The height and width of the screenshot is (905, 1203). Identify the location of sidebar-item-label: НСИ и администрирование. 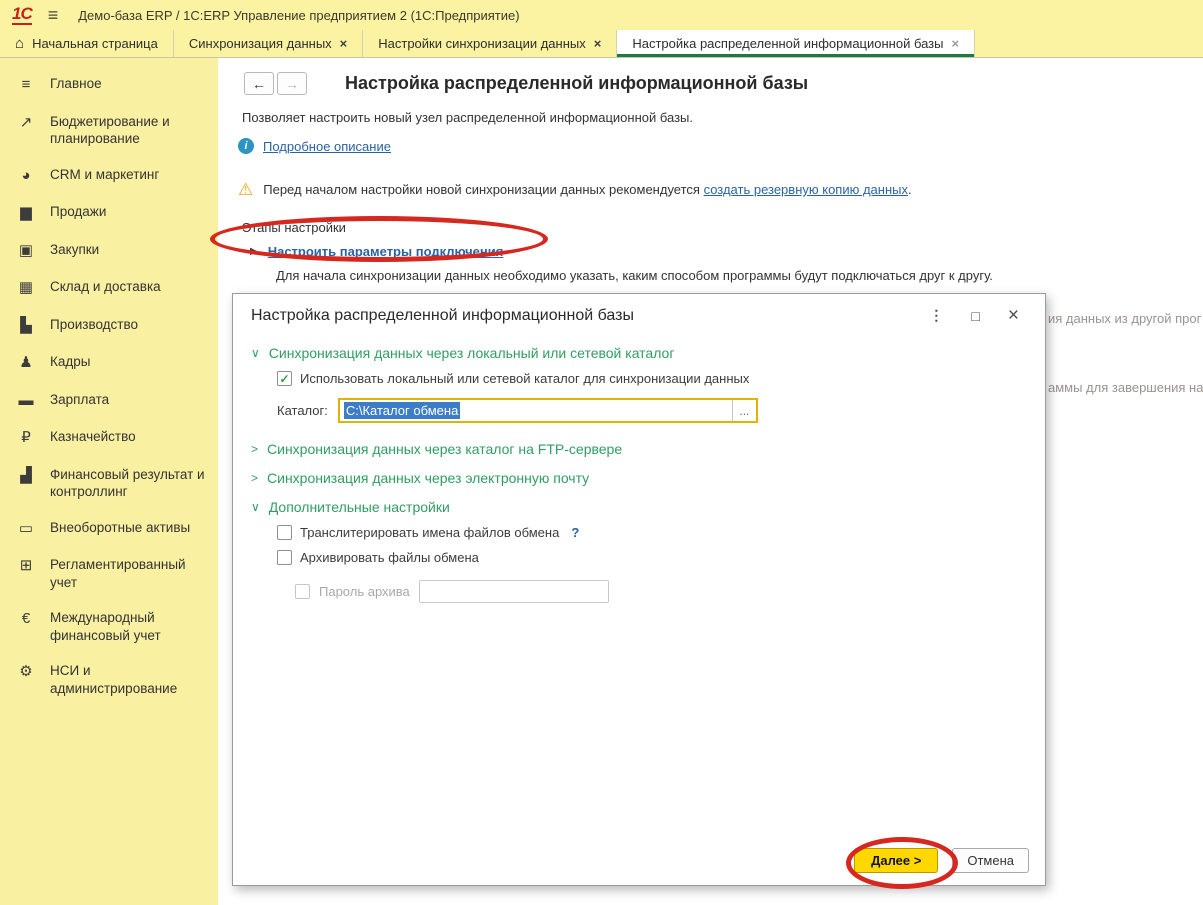
(114, 679).